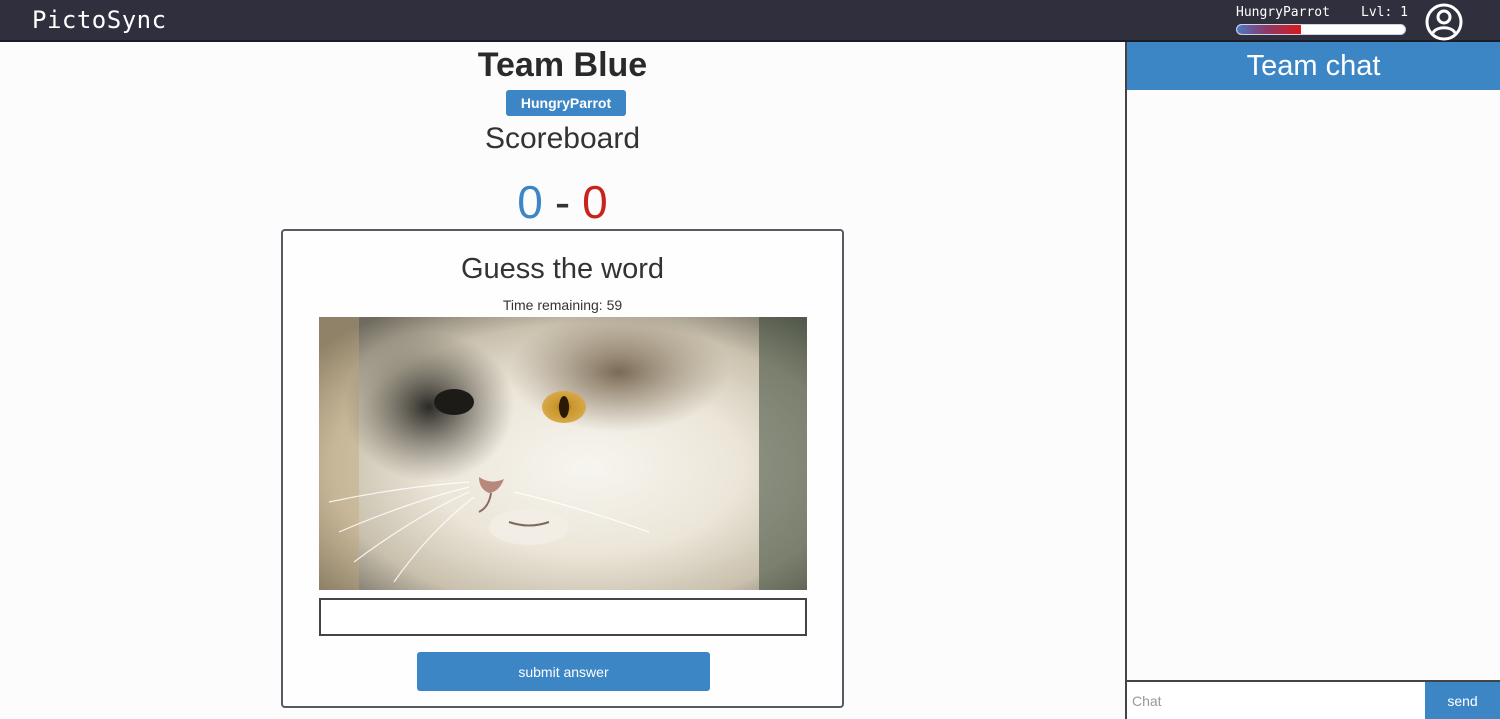  What do you see at coordinates (1321, 29) in the screenshot?
I see `xp-progress-bar` at bounding box center [1321, 29].